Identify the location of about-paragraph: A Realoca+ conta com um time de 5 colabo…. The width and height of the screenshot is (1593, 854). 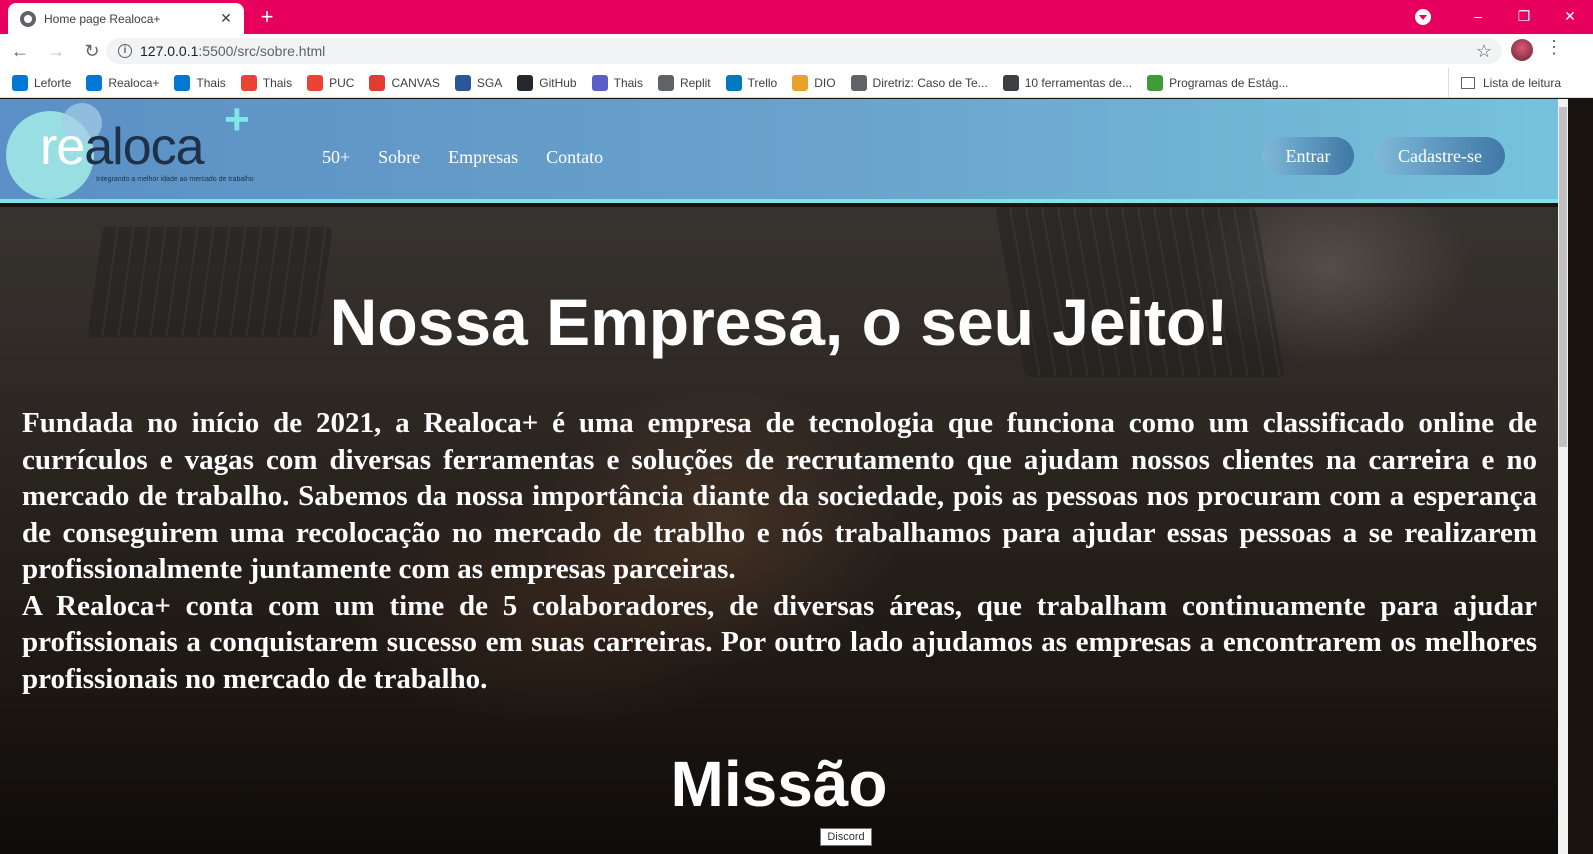
(779, 642).